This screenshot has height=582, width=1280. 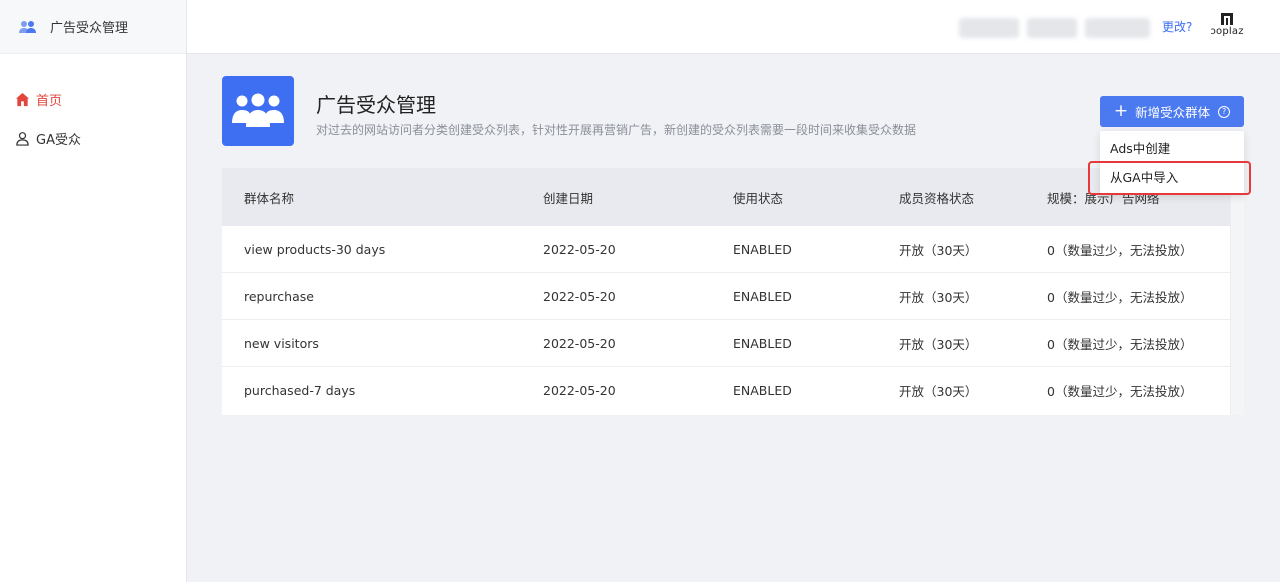 What do you see at coordinates (22, 100) in the screenshot?
I see `home-icon` at bounding box center [22, 100].